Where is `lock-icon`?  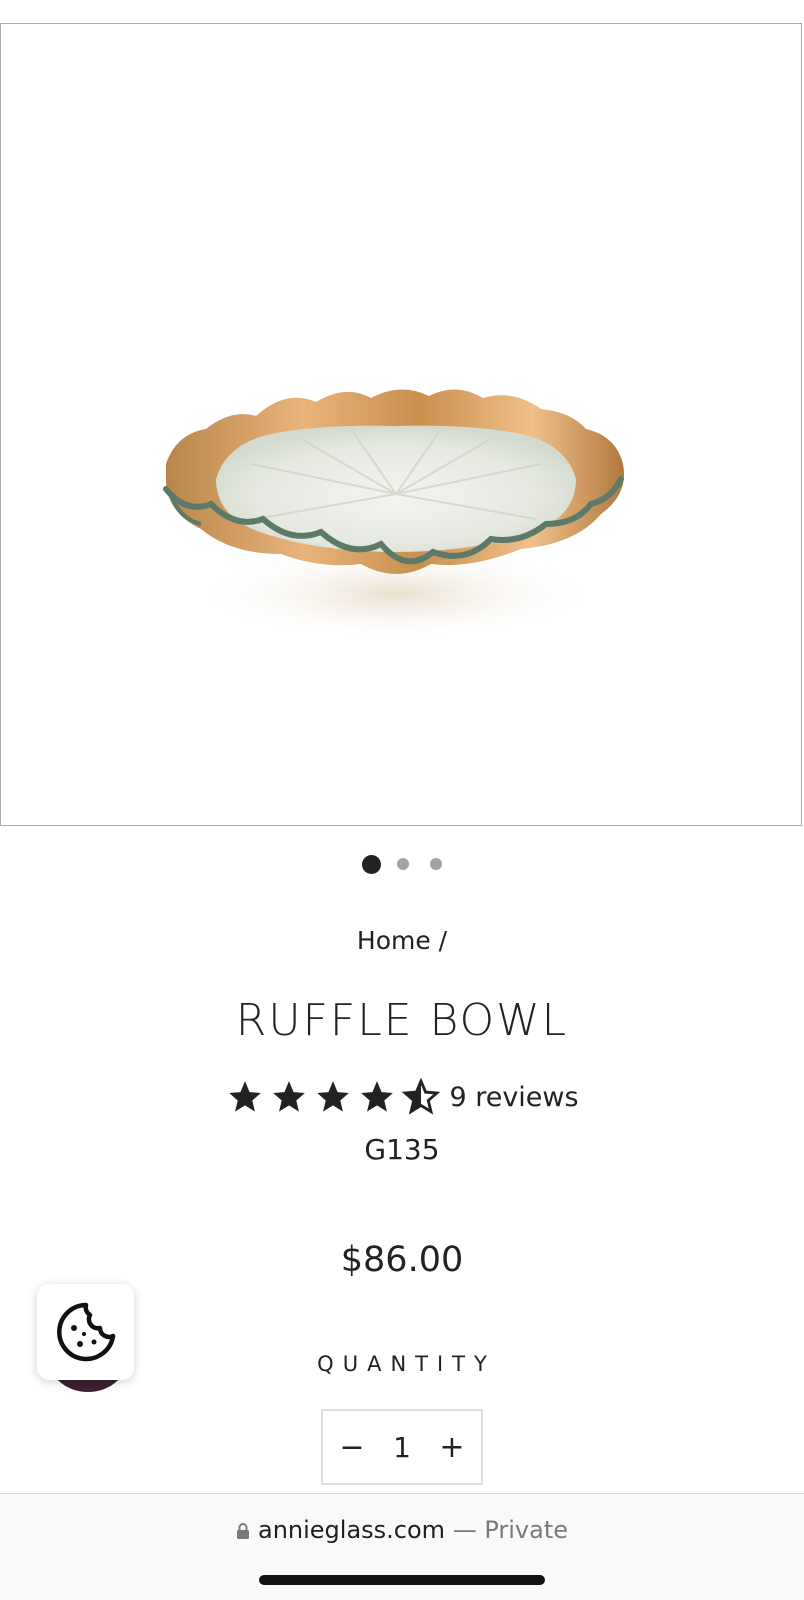
lock-icon is located at coordinates (242, 1531).